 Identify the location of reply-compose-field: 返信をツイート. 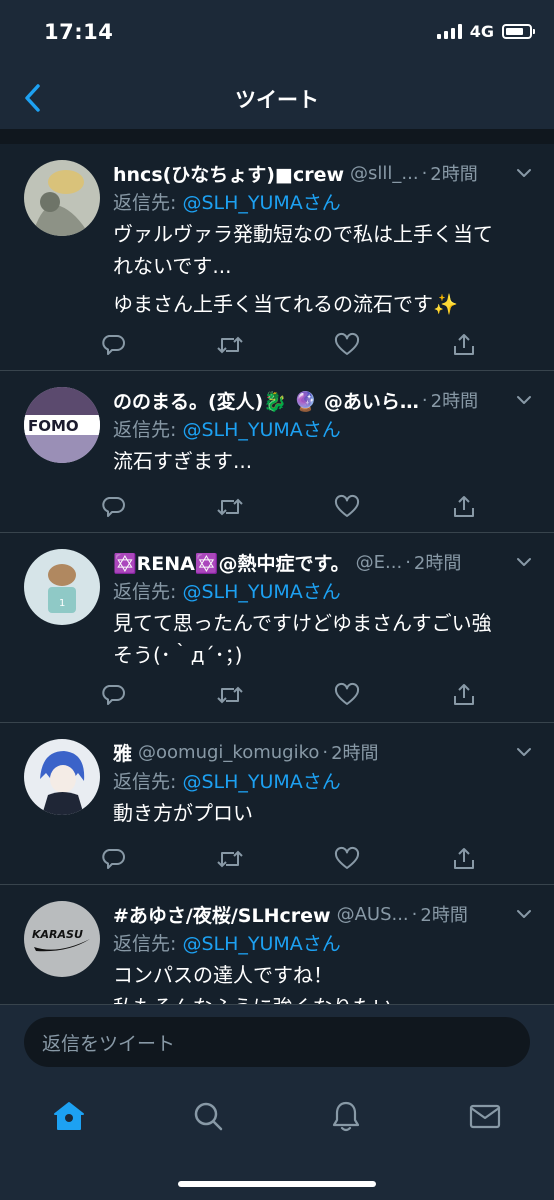
(277, 1042).